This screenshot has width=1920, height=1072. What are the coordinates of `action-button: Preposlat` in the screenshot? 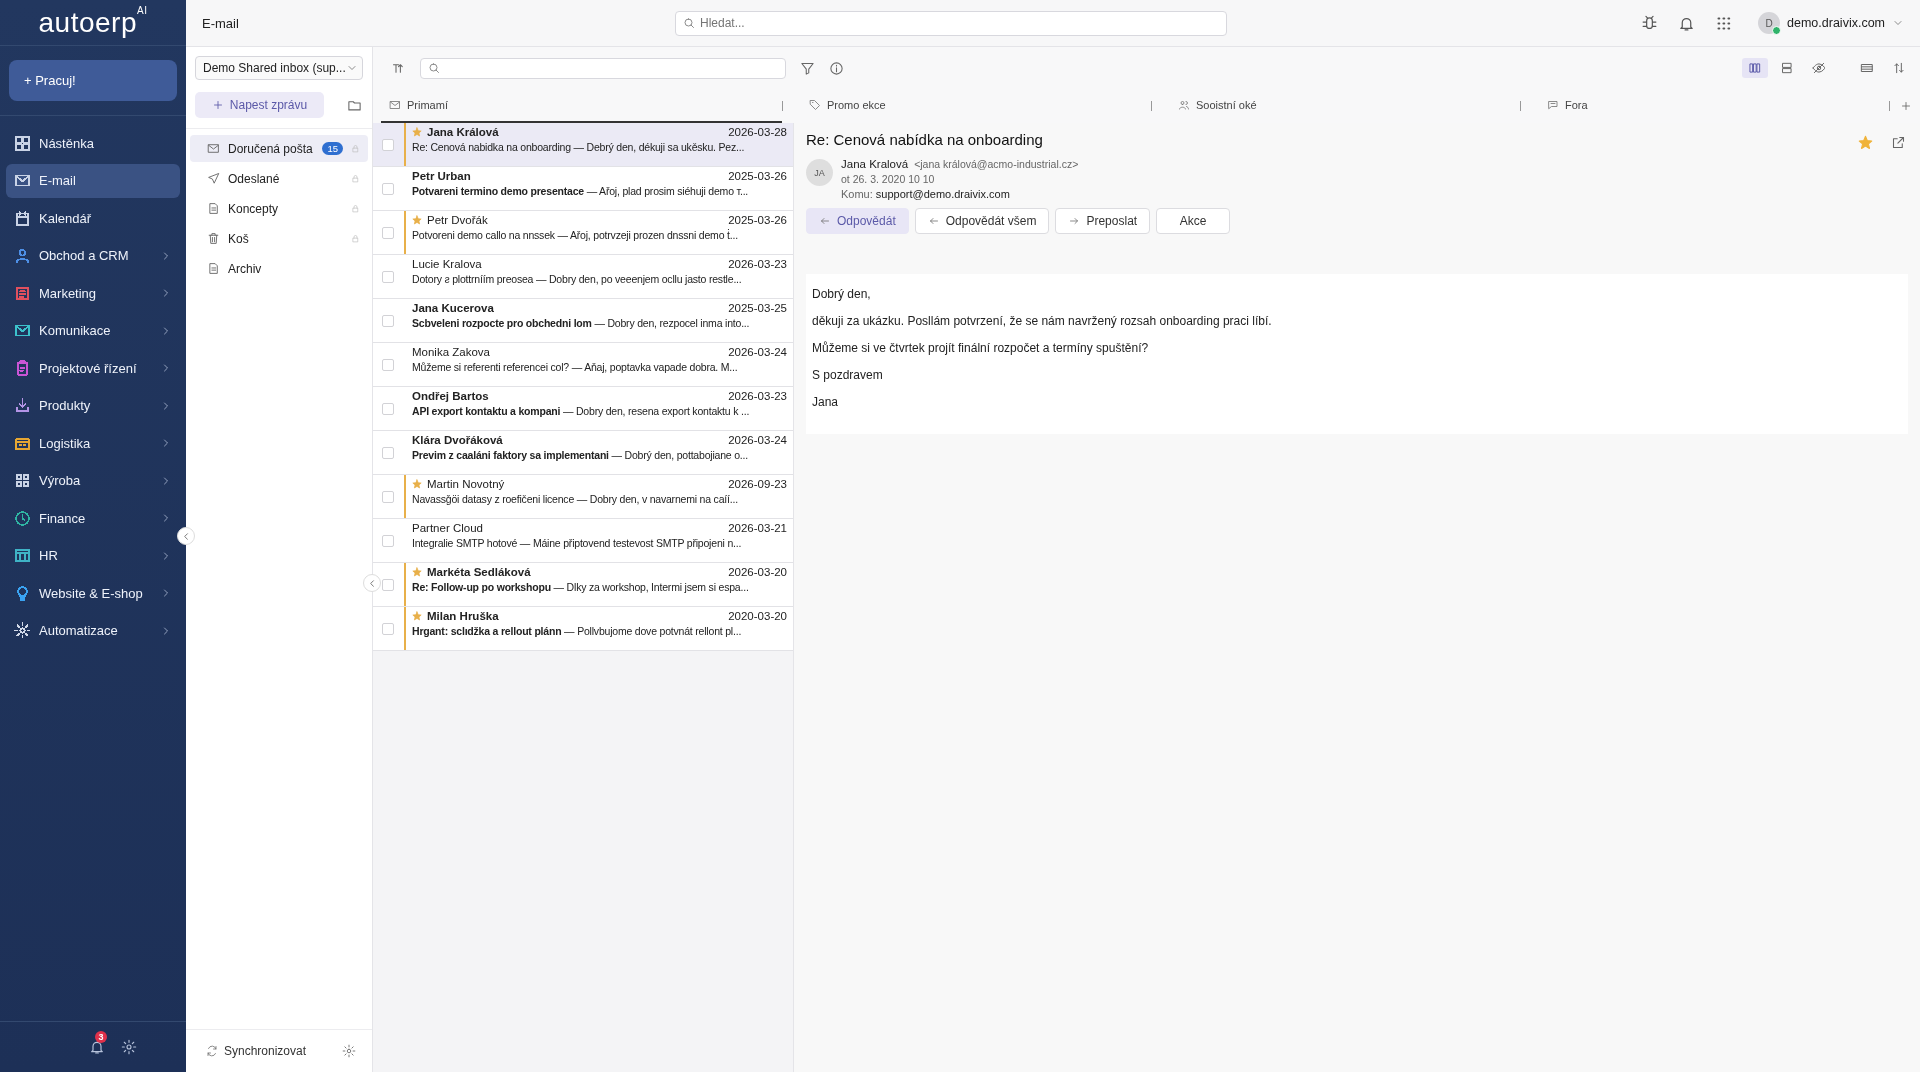 It's located at (1103, 221).